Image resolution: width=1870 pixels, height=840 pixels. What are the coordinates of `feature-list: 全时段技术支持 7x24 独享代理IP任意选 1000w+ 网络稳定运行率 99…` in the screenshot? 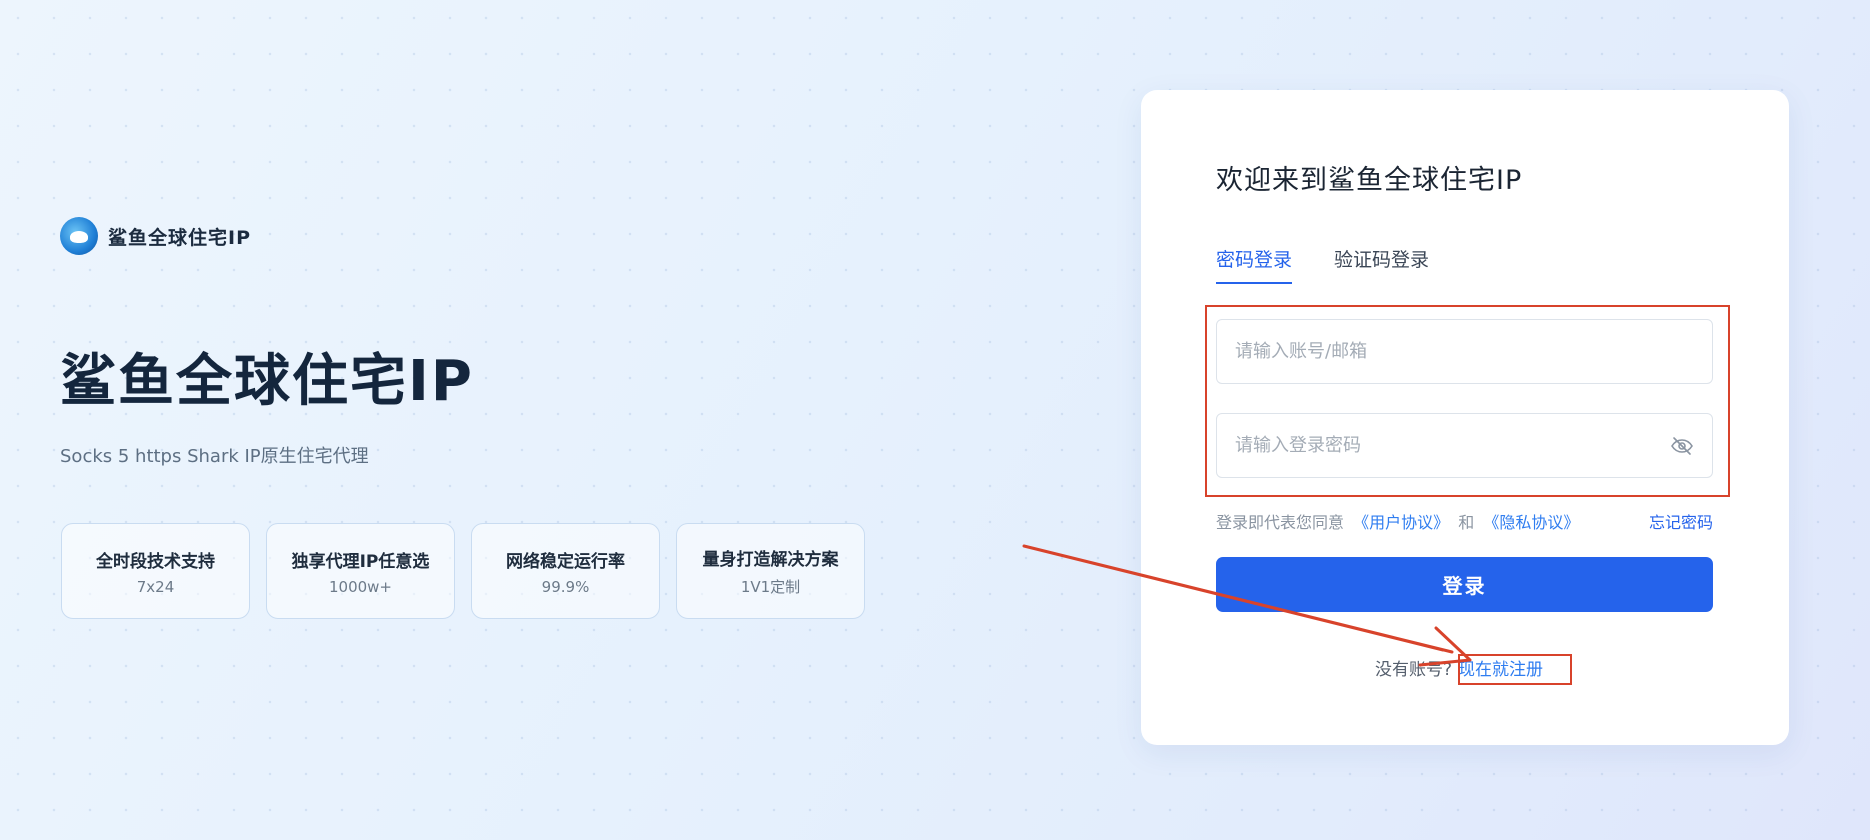 It's located at (463, 571).